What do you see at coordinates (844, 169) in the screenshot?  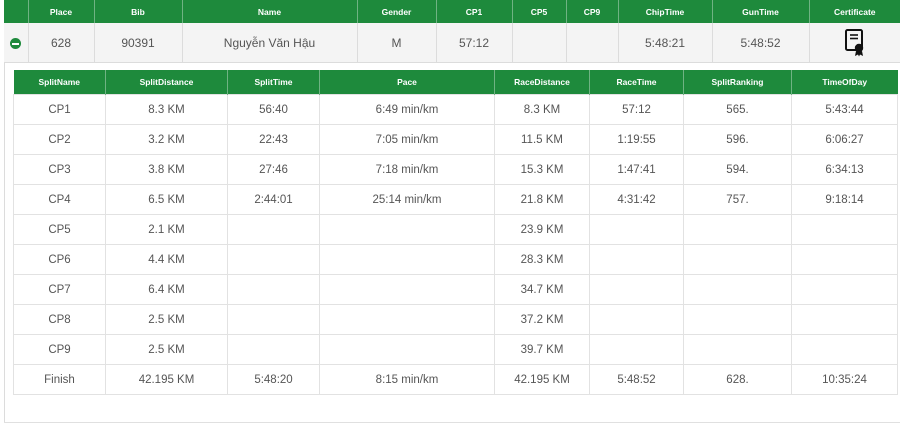 I see `time-of-day-cell: 6:34:13` at bounding box center [844, 169].